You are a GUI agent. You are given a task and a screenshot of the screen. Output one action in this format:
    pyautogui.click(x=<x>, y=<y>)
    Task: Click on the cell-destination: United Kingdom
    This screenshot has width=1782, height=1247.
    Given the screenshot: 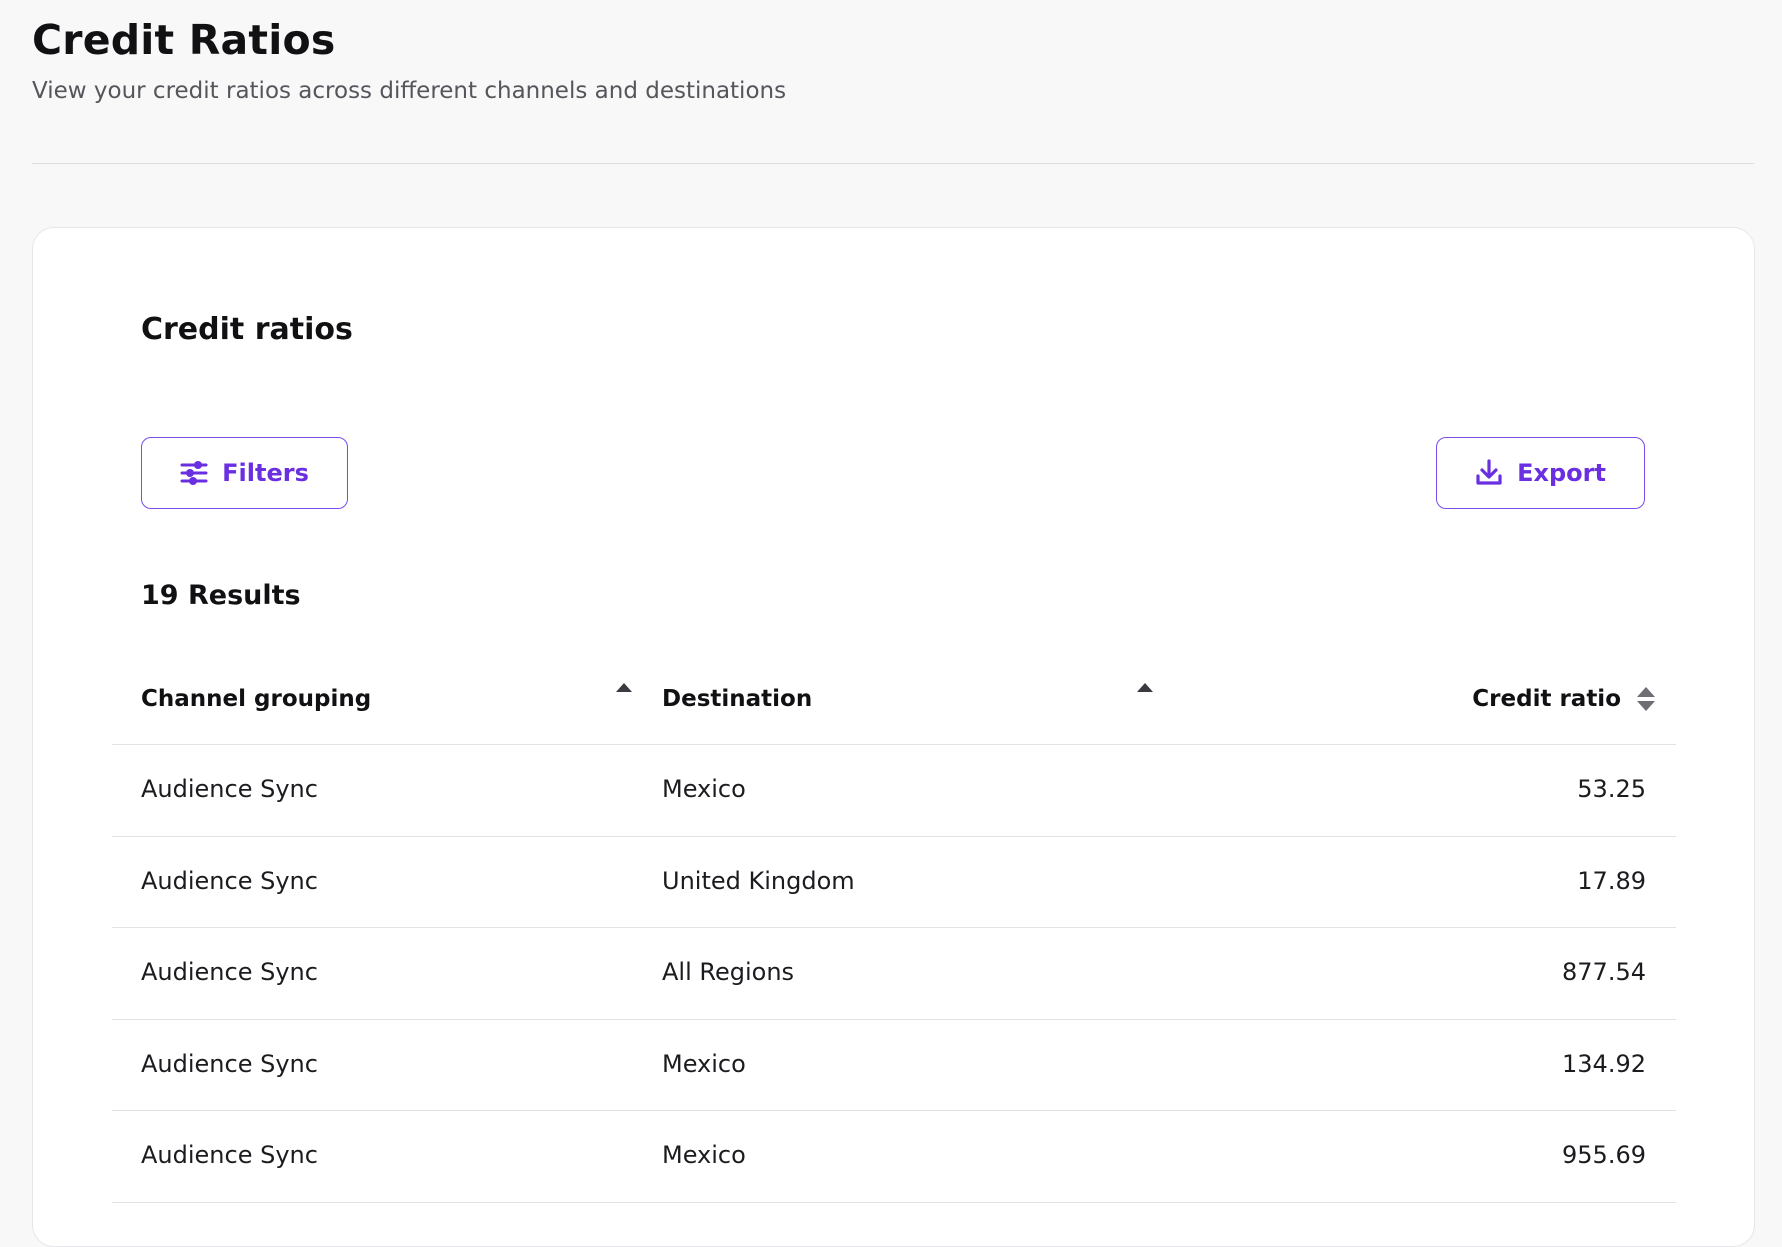 What is the action you would take?
    pyautogui.click(x=758, y=880)
    